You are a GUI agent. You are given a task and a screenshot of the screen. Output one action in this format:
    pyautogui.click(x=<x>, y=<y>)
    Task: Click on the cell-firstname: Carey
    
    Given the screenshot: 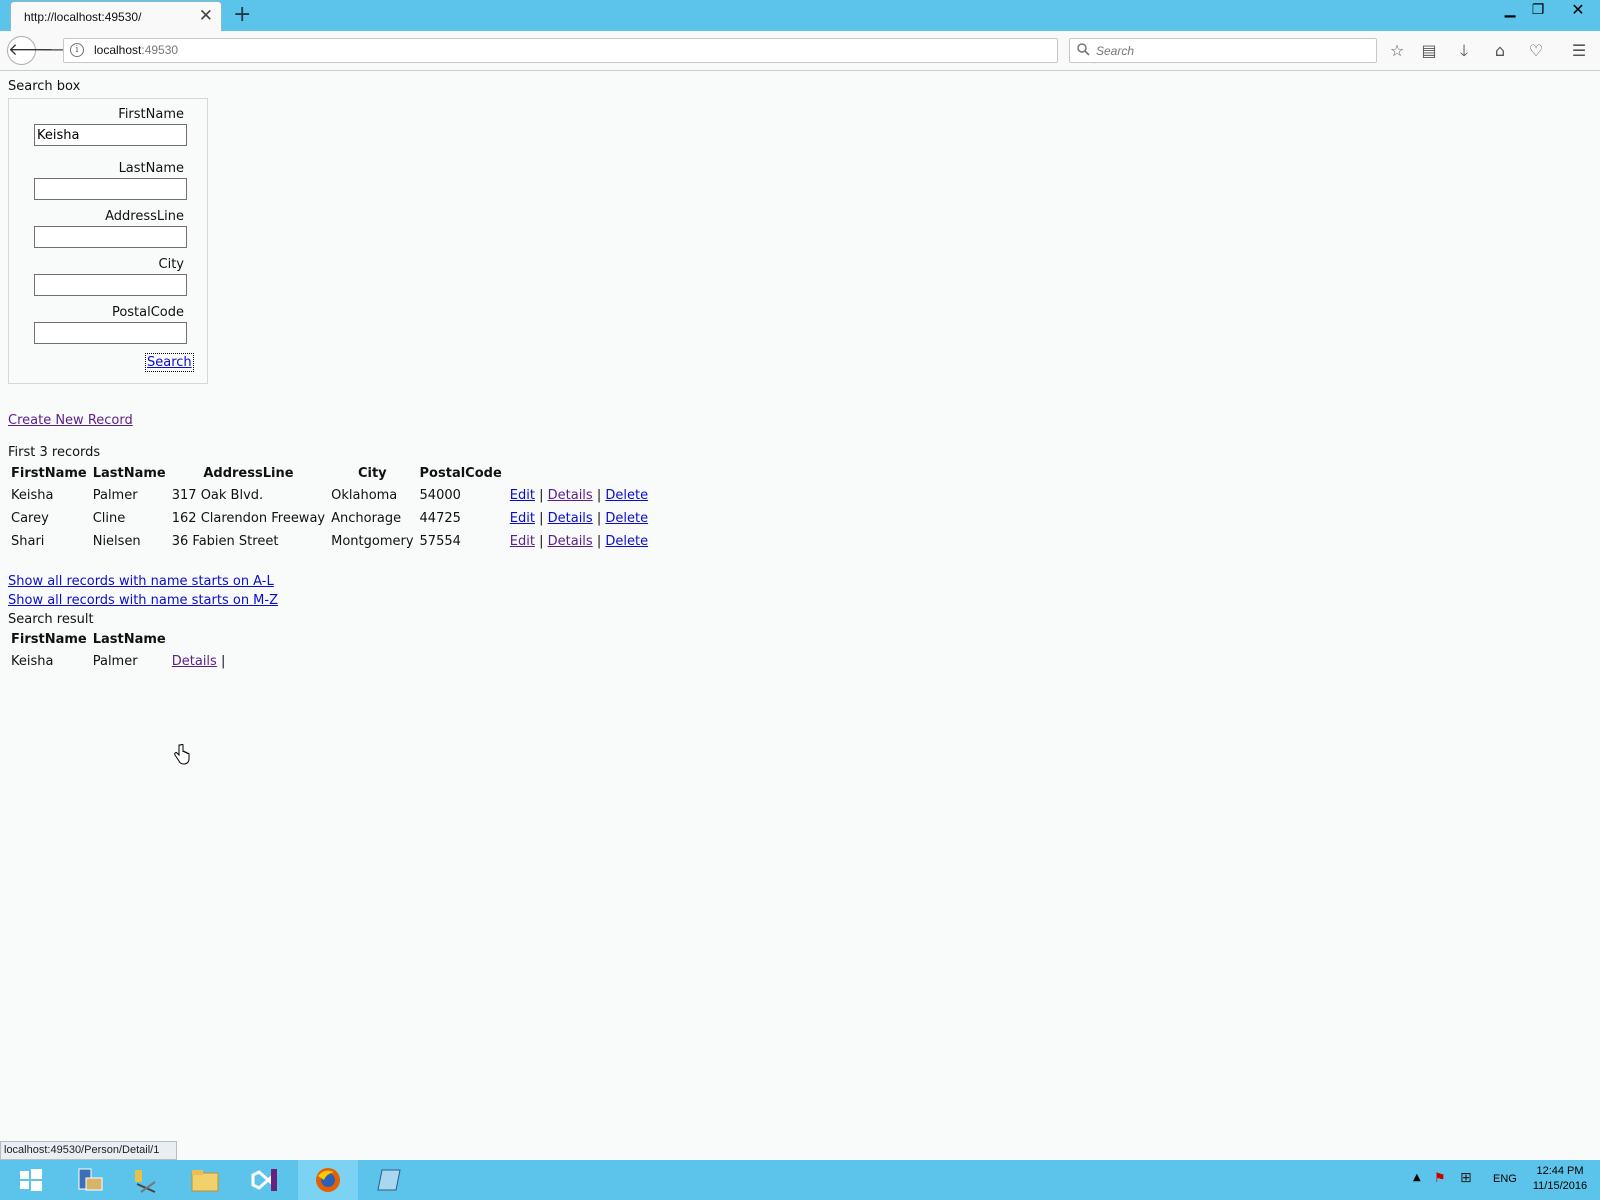 What is the action you would take?
    pyautogui.click(x=30, y=518)
    